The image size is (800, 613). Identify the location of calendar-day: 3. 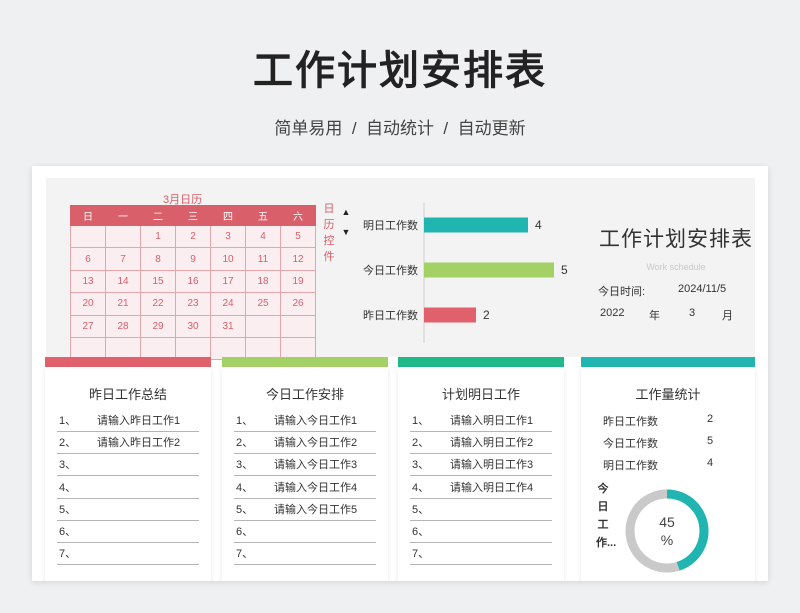
(228, 236).